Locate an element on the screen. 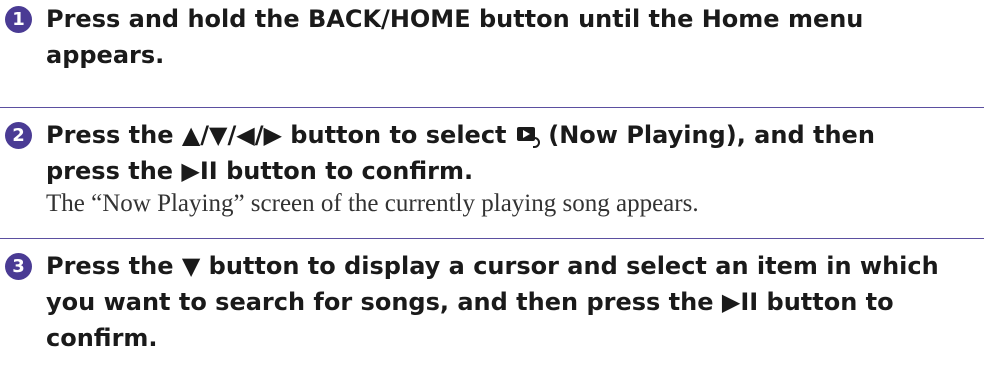 The height and width of the screenshot is (382, 984). step-number-badge: 3 is located at coordinates (18, 266).